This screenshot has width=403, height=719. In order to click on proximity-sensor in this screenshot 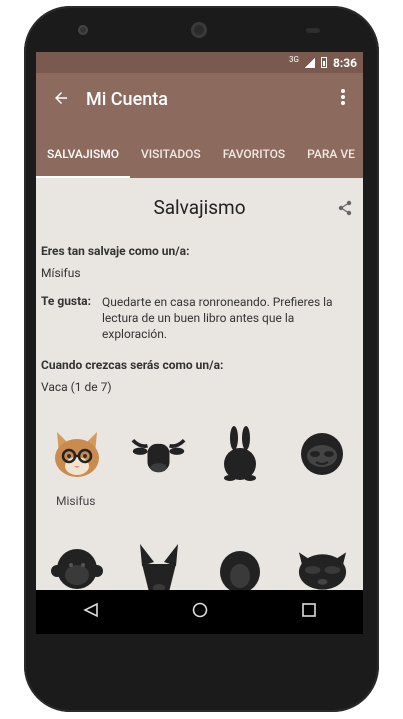, I will do `click(313, 30)`.